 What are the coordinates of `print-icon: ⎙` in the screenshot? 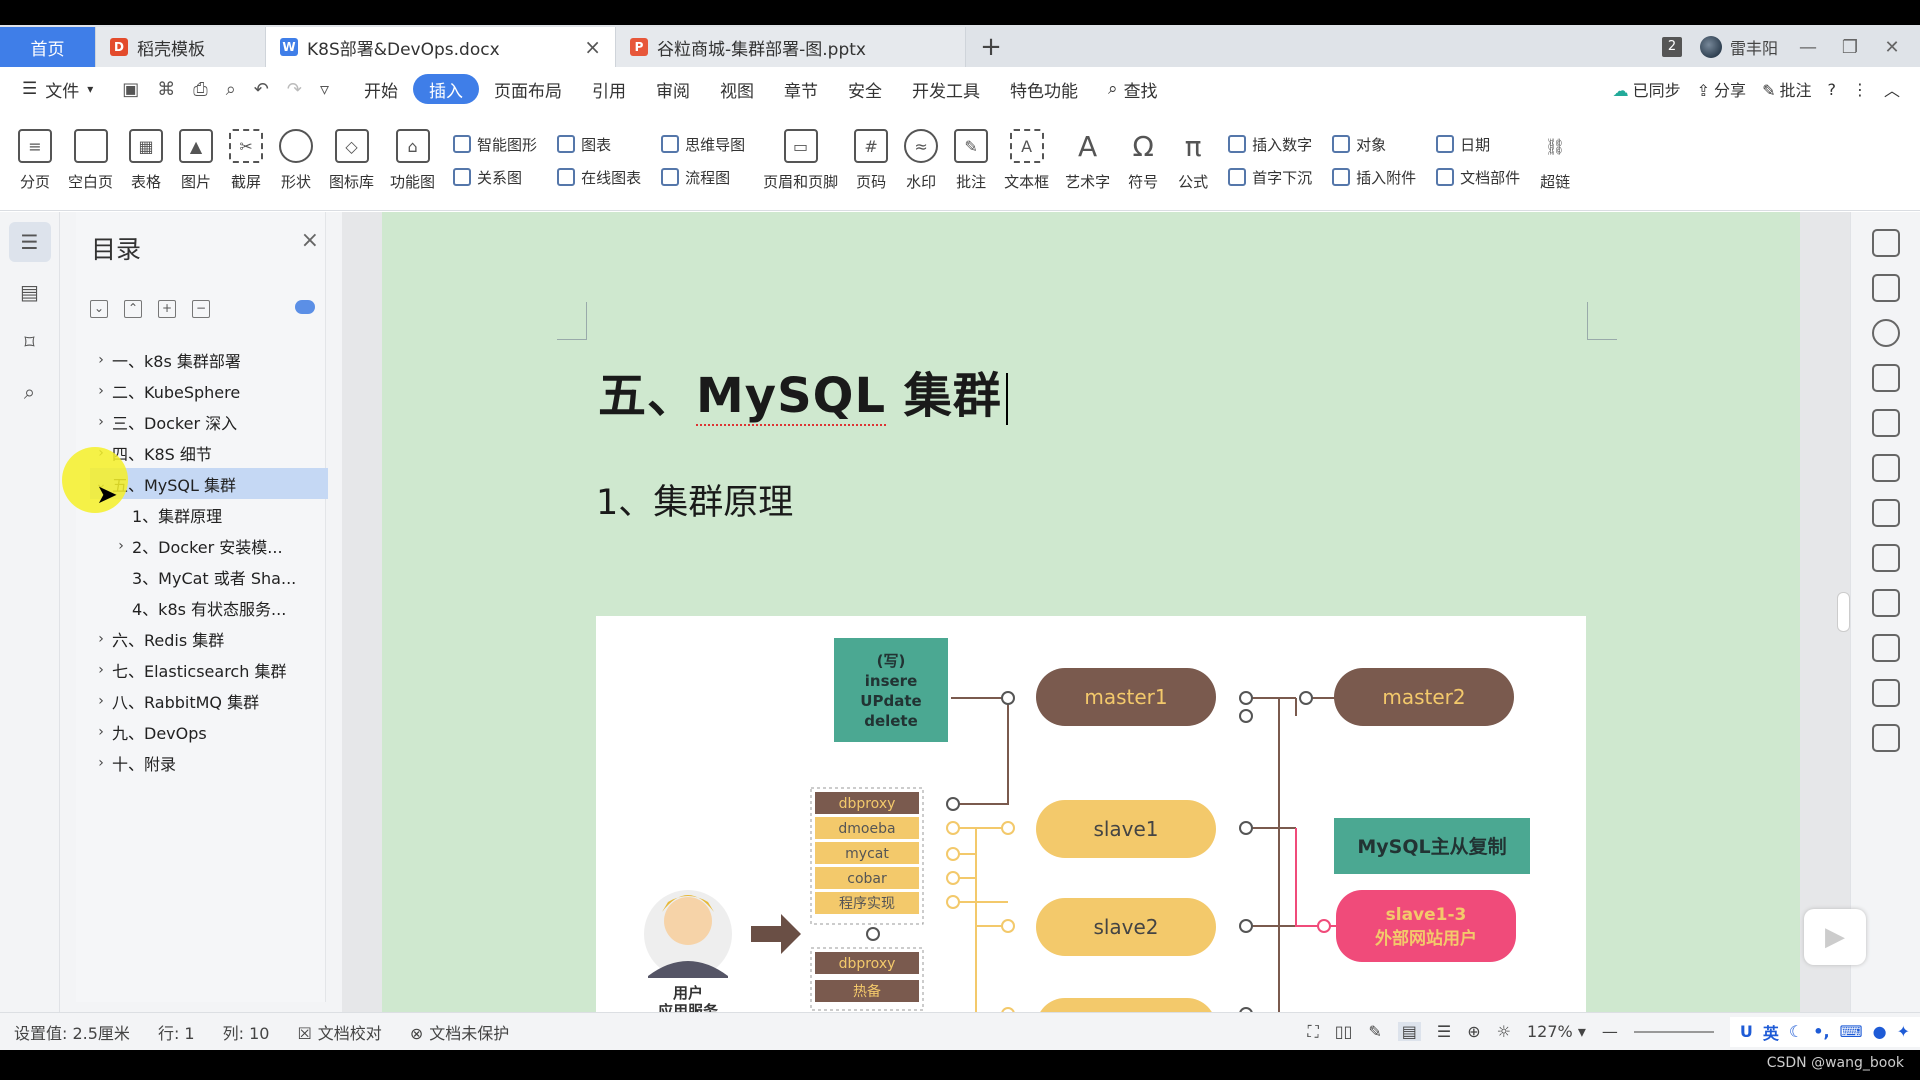 It's located at (200, 89).